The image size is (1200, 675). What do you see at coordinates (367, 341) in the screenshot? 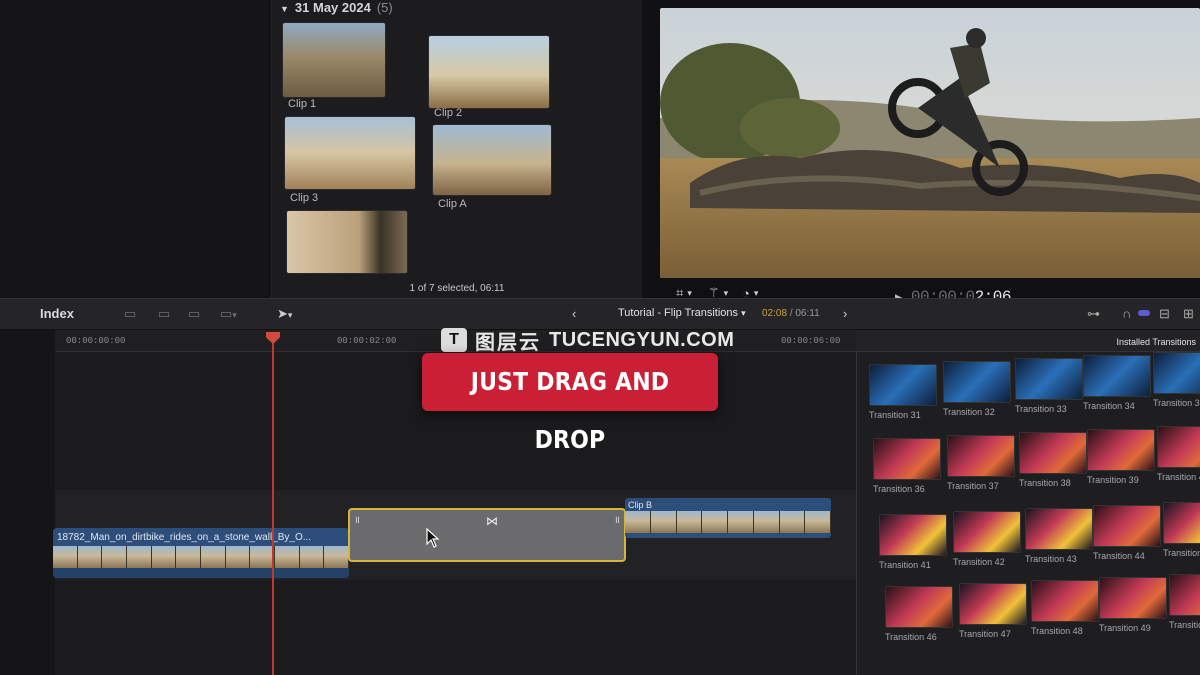
I see `ruler-timecode: 00:00:02:00` at bounding box center [367, 341].